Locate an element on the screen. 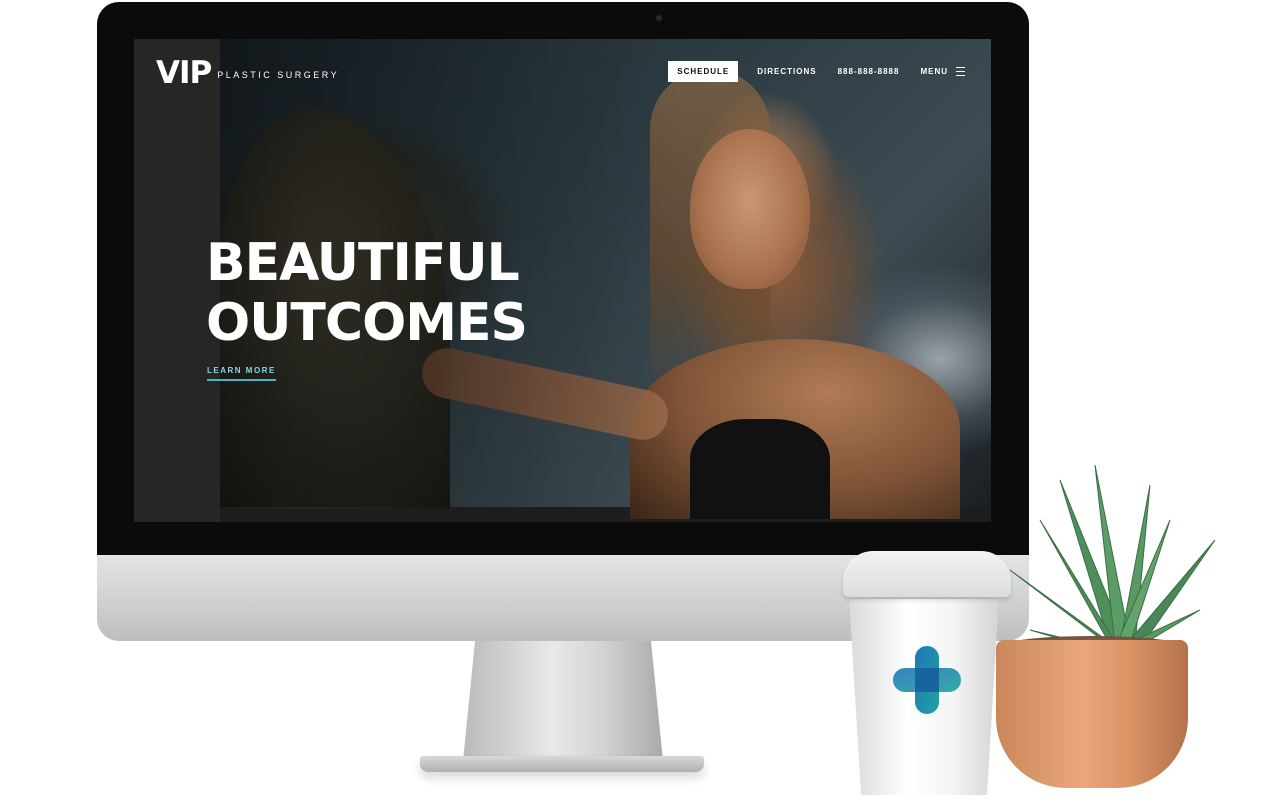 This screenshot has width=1278, height=811. hamburger-icon is located at coordinates (960, 71).